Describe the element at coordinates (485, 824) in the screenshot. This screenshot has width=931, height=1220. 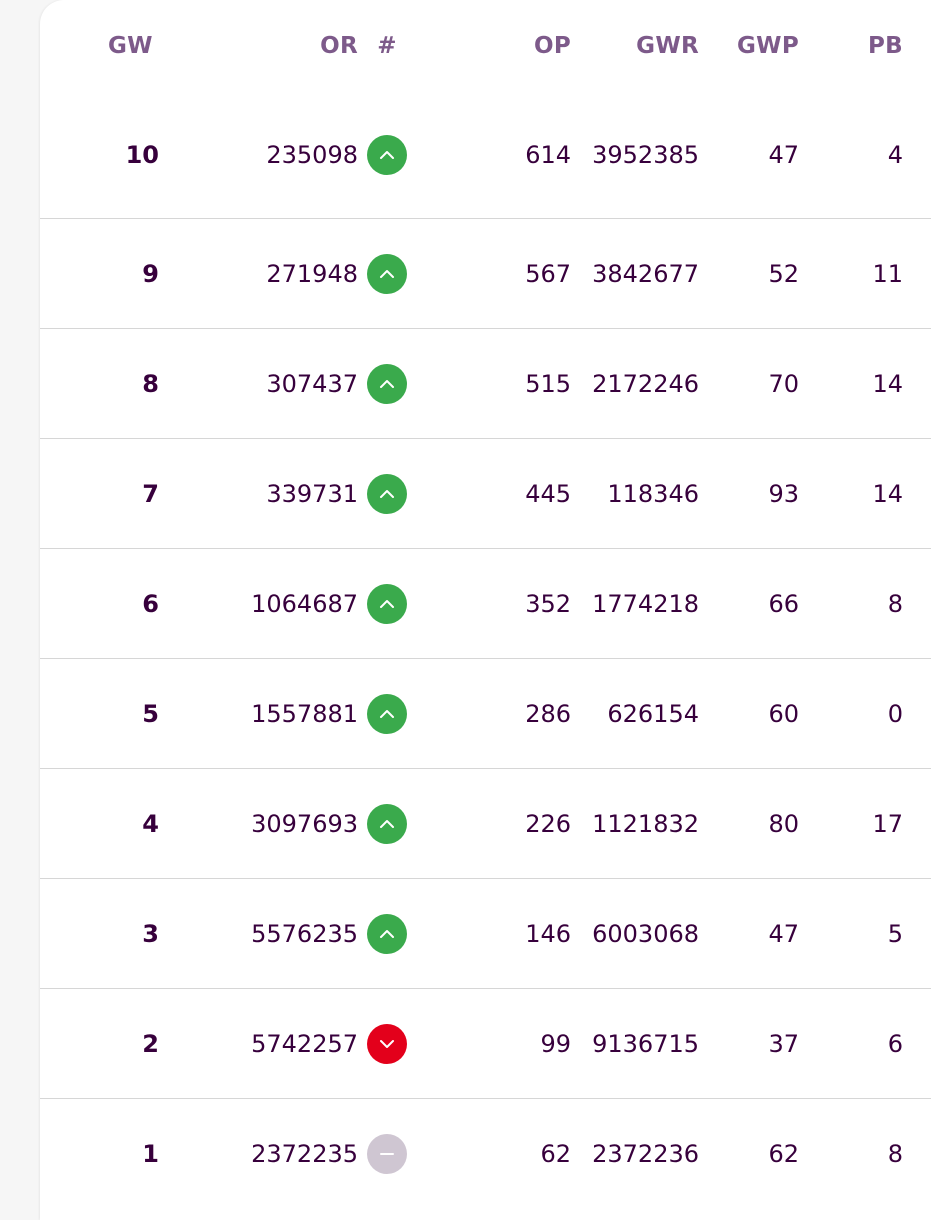
I see `table-row: 4 3097693 226 1121832 80 17` at that location.